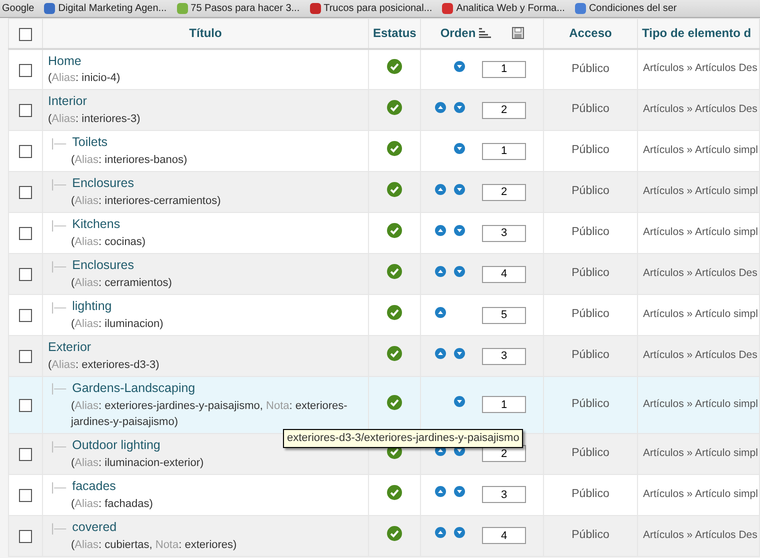 The height and width of the screenshot is (558, 760). Describe the element at coordinates (129, 160) in the screenshot. I see `alias-text: (Alias: interiores-banos)` at that location.